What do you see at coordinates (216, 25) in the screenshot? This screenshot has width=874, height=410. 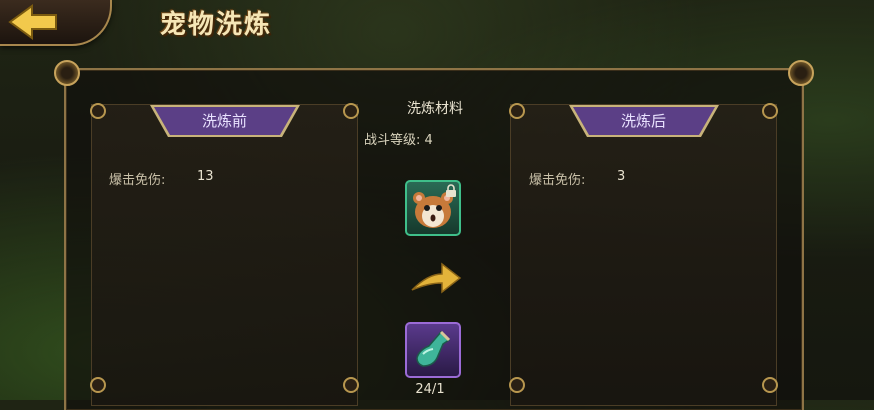 I see `page-title: 宠物洗炼` at bounding box center [216, 25].